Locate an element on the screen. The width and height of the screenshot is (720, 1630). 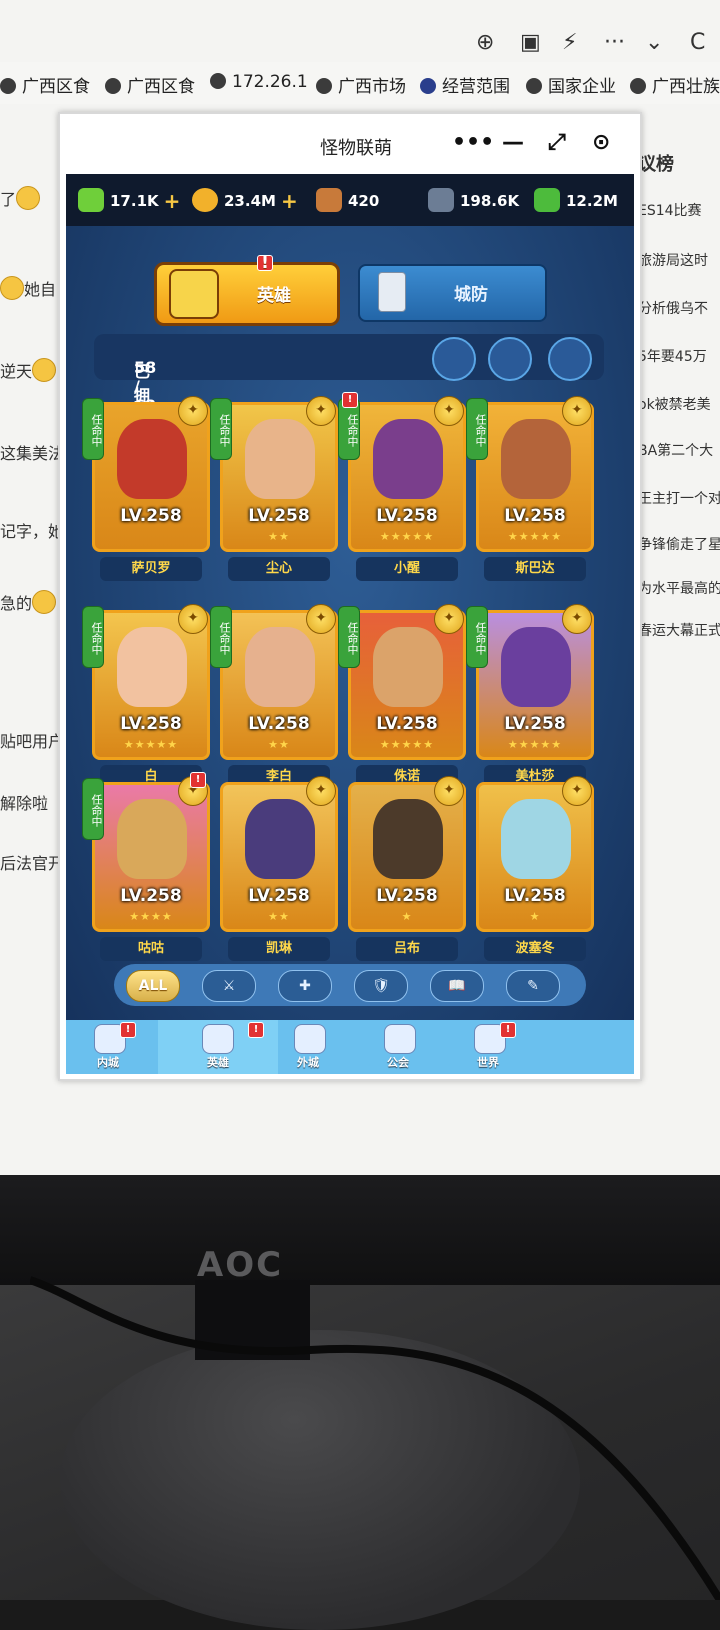
nav-item-0: 内城 ! is located at coordinates (108, 1047).